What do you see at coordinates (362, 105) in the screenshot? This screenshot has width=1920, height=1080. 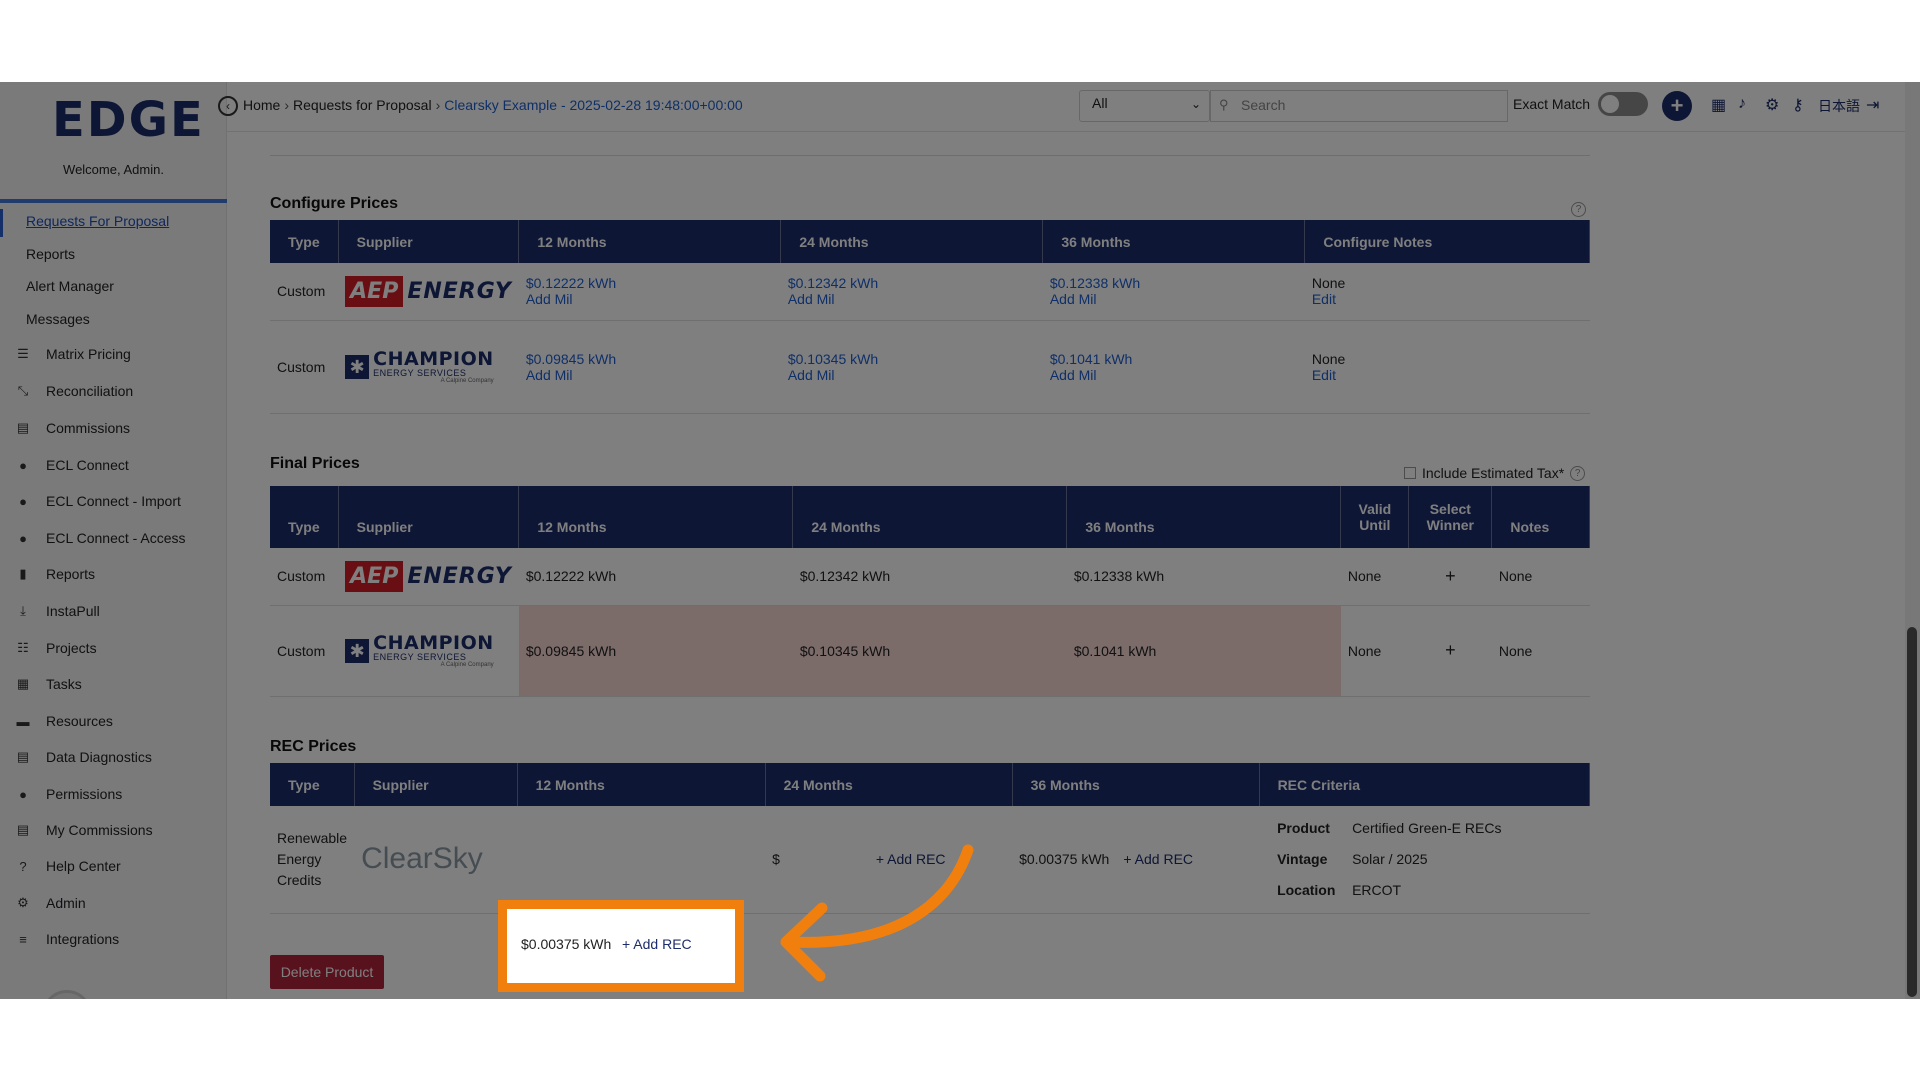 I see `breadcrumb-rfp: Requests for Proposal` at bounding box center [362, 105].